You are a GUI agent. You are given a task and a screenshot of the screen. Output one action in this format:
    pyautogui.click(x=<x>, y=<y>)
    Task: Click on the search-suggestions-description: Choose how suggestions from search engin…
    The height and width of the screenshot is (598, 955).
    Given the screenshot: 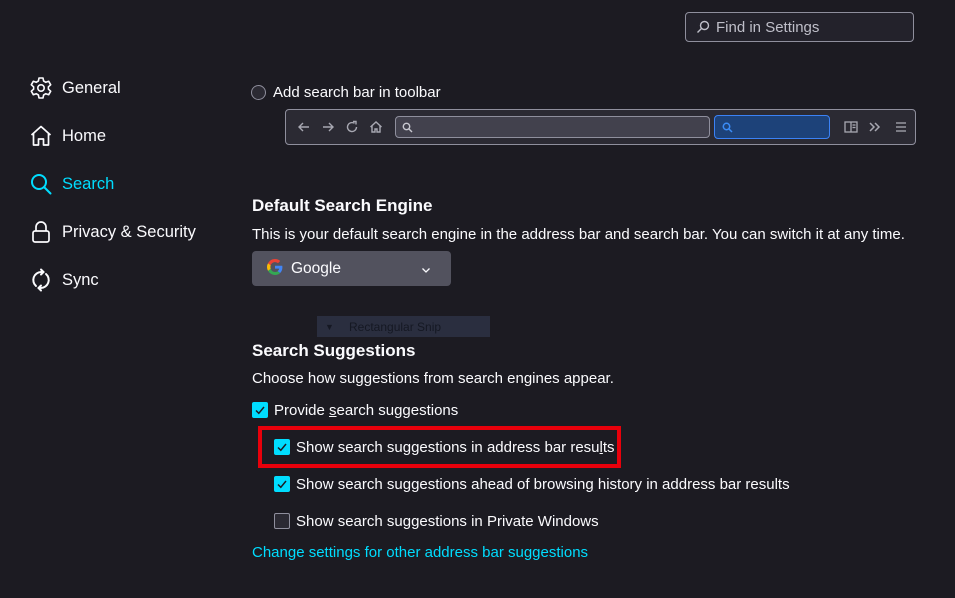 What is the action you would take?
    pyautogui.click(x=433, y=378)
    